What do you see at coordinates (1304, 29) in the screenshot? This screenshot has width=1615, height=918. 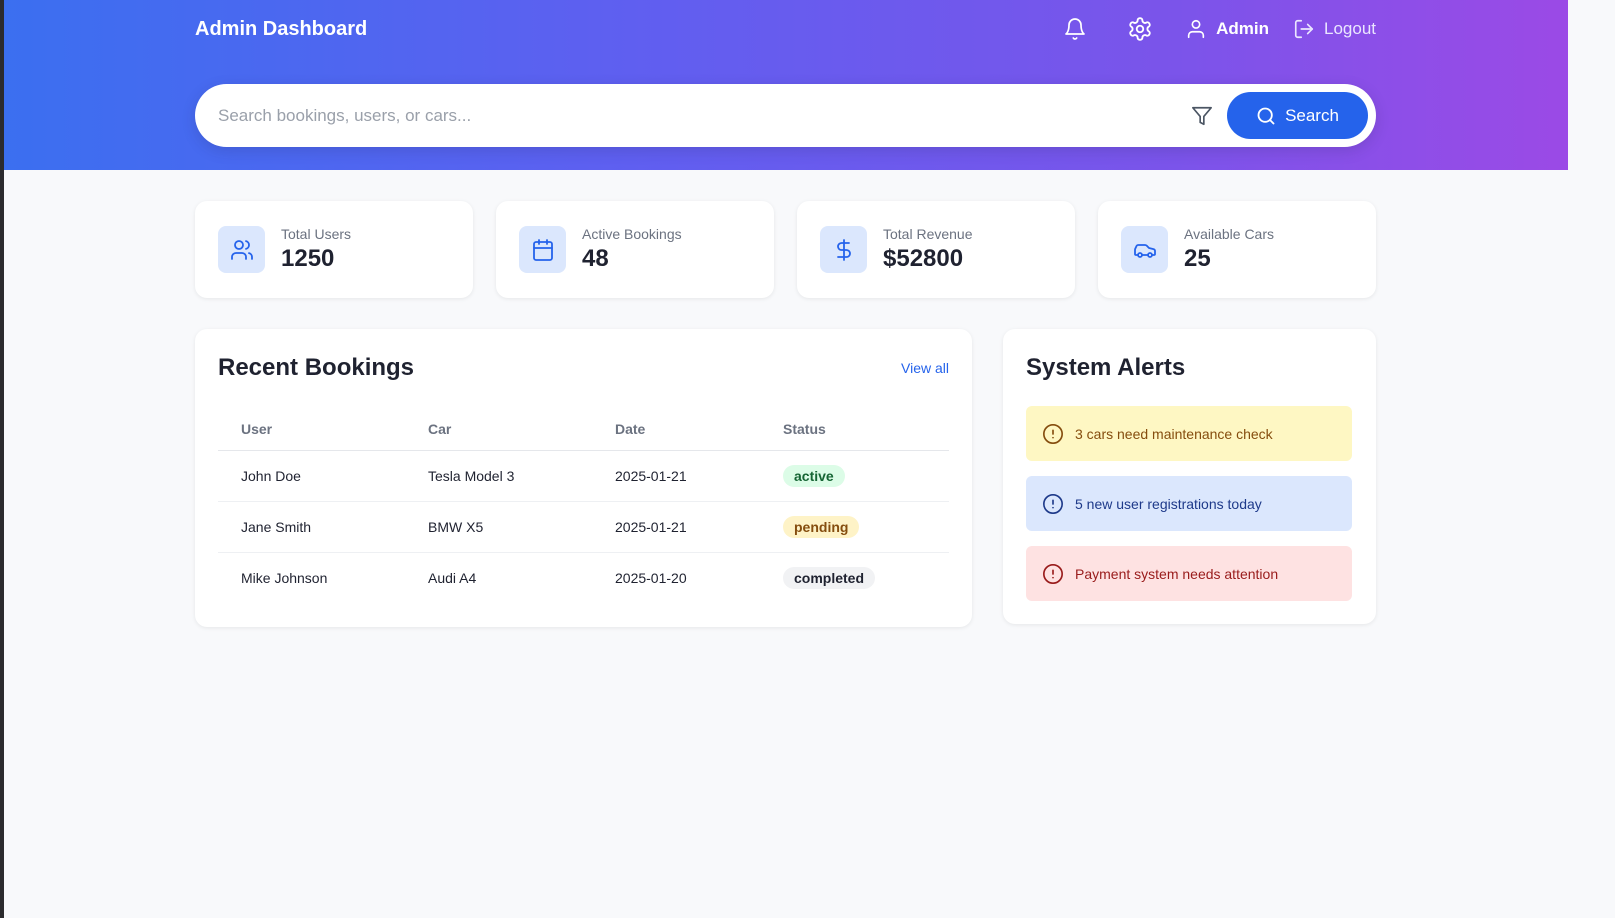 I see `logout-icon` at bounding box center [1304, 29].